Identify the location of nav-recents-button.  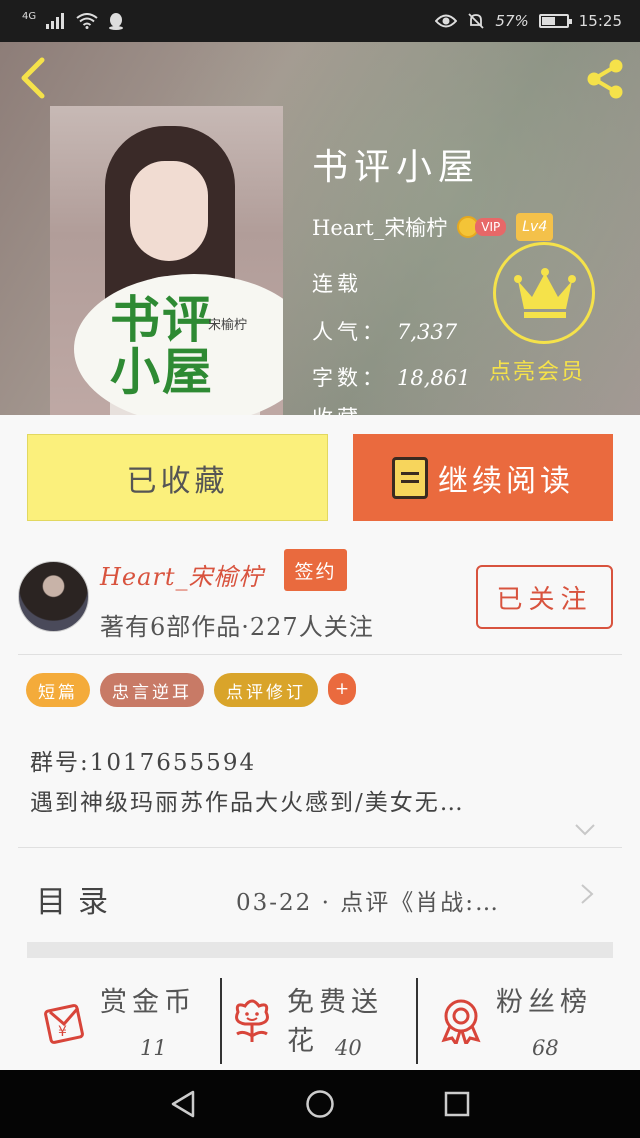
(457, 1104).